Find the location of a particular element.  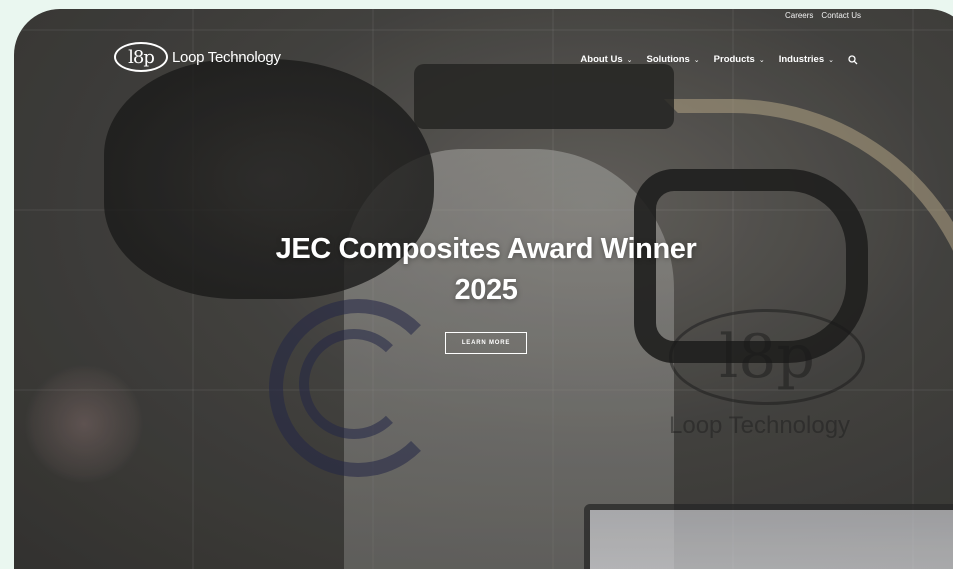

nav-item-industries: Industries ⌄ is located at coordinates (806, 59).